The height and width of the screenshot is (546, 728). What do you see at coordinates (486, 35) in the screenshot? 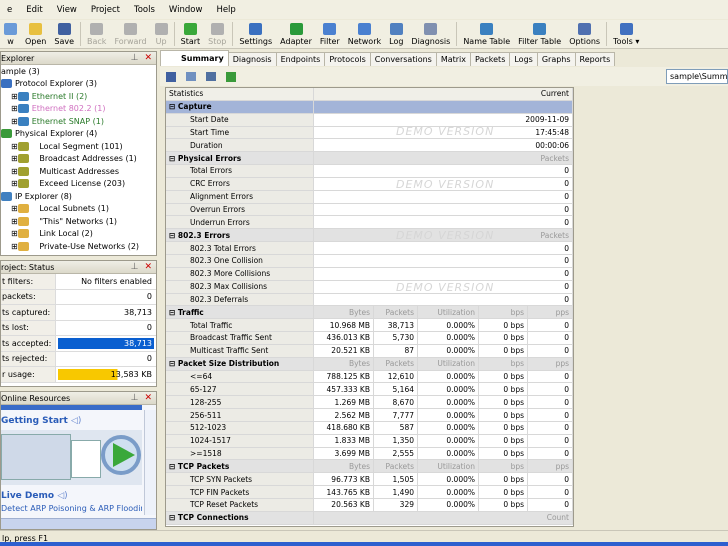
I see `name-table-button: Name Table` at bounding box center [486, 35].